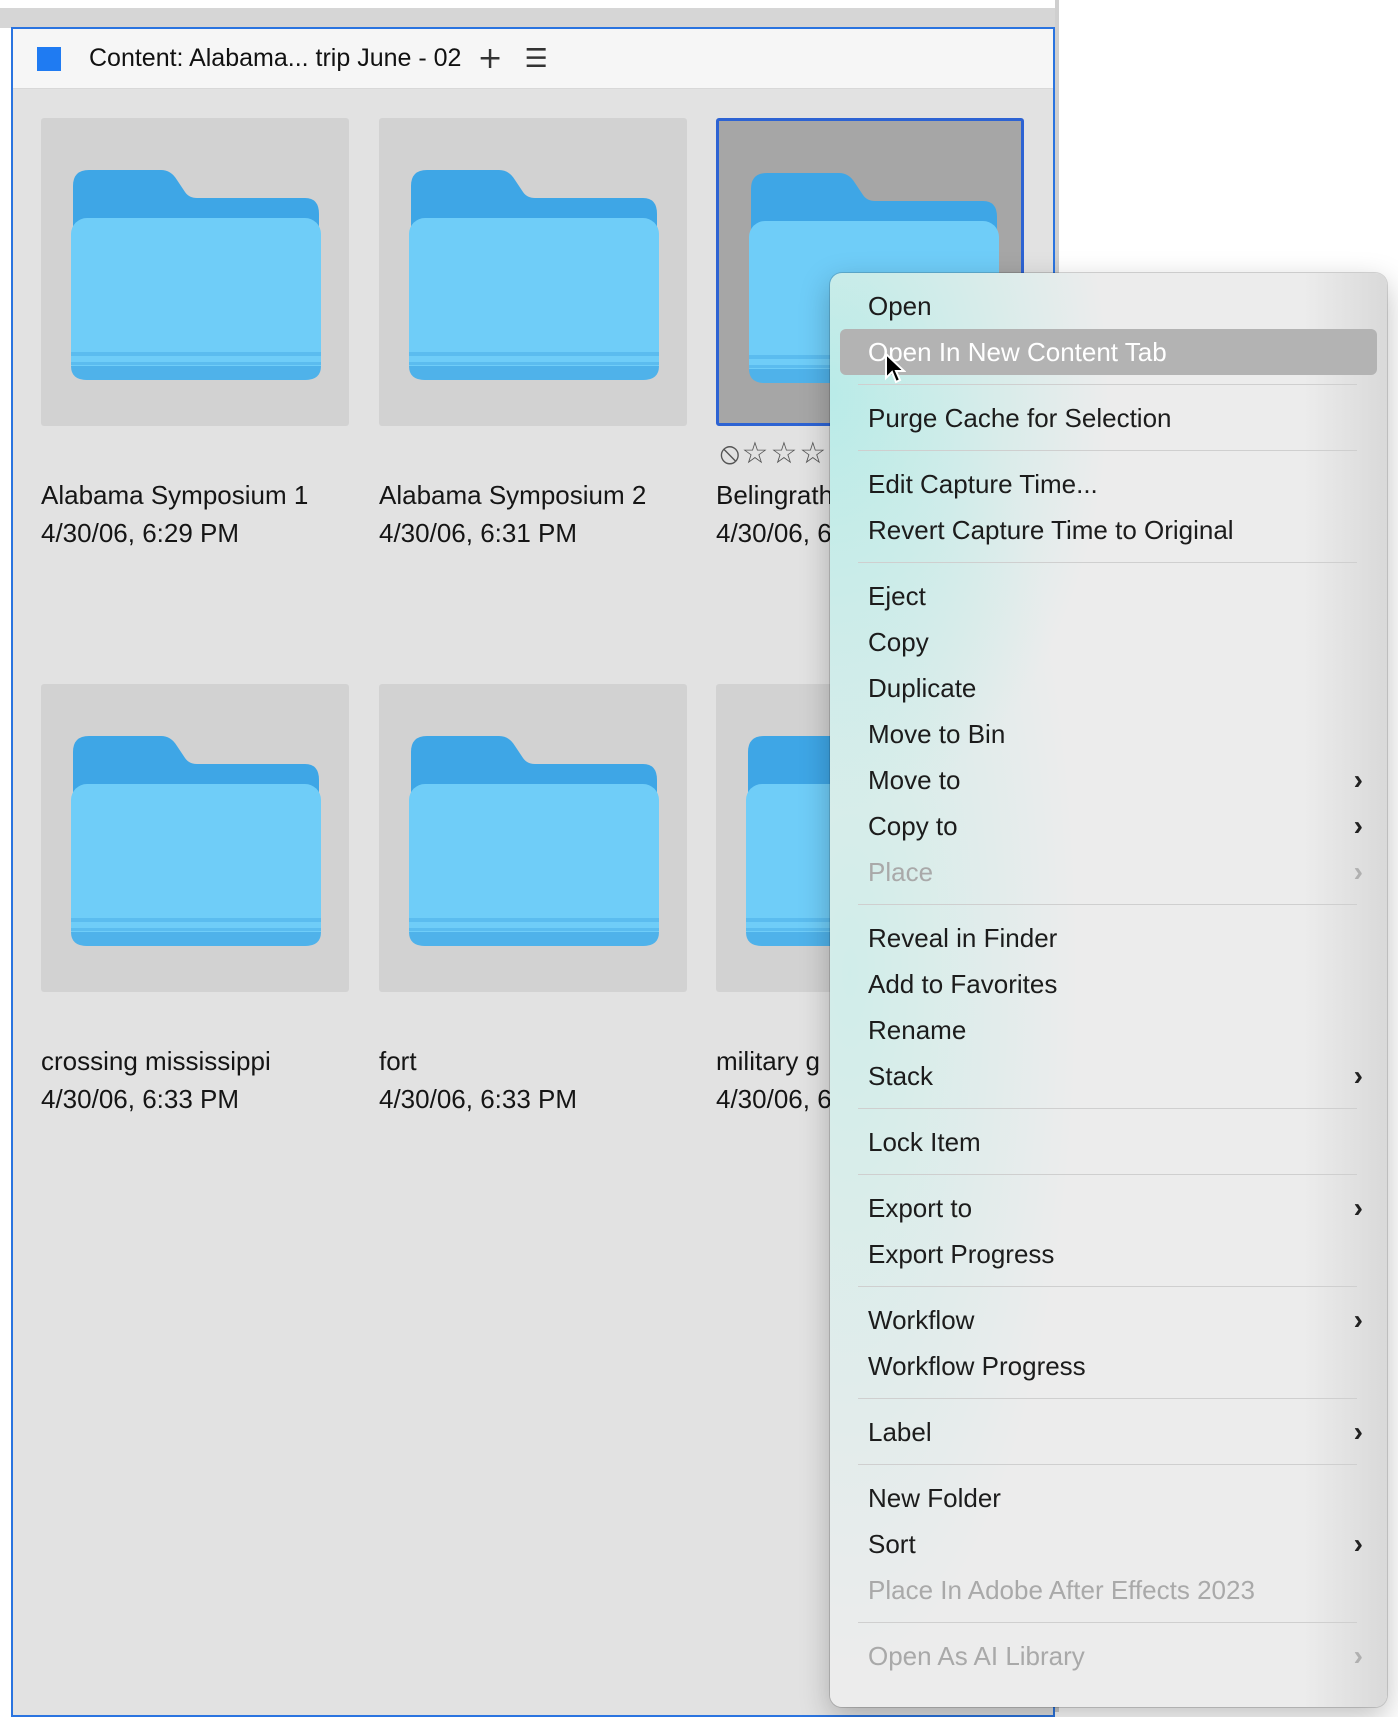  Describe the element at coordinates (1108, 984) in the screenshot. I see `menu-item-add-to-favorites: Add to Favorites` at that location.